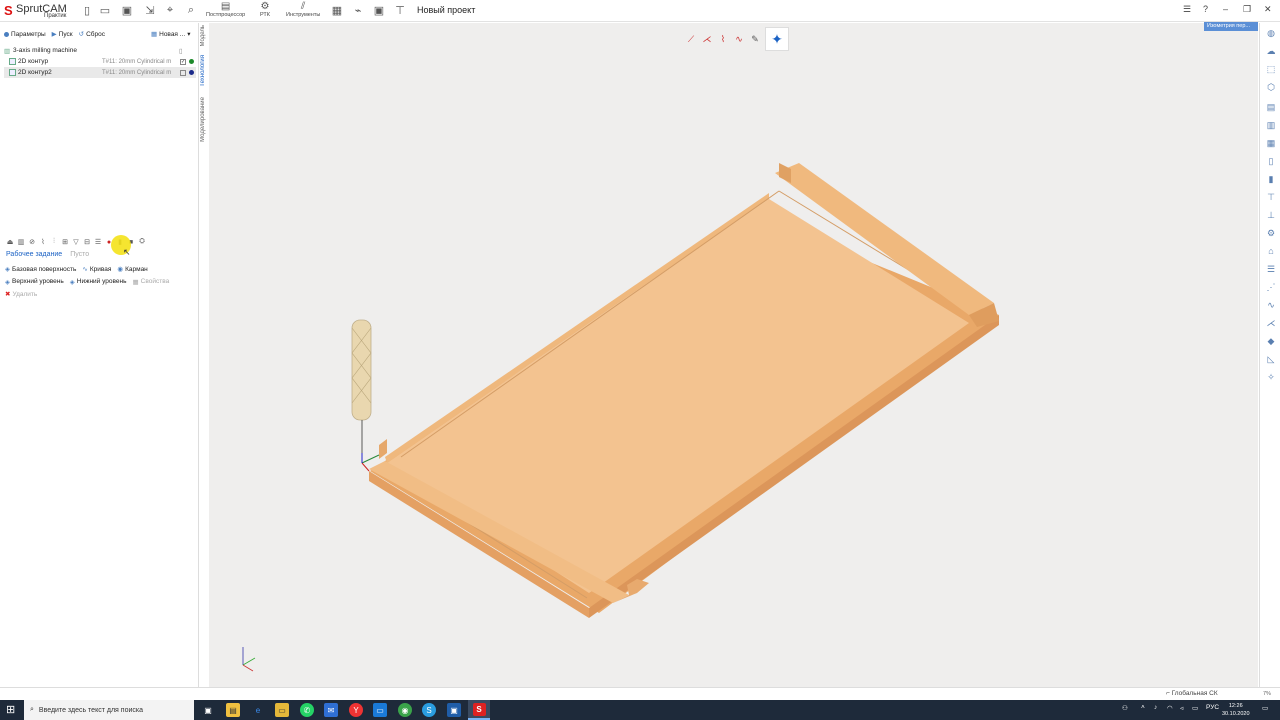 The height and width of the screenshot is (720, 1280). What do you see at coordinates (79, 254) in the screenshot?
I see `tab-empty: Пусто` at bounding box center [79, 254].